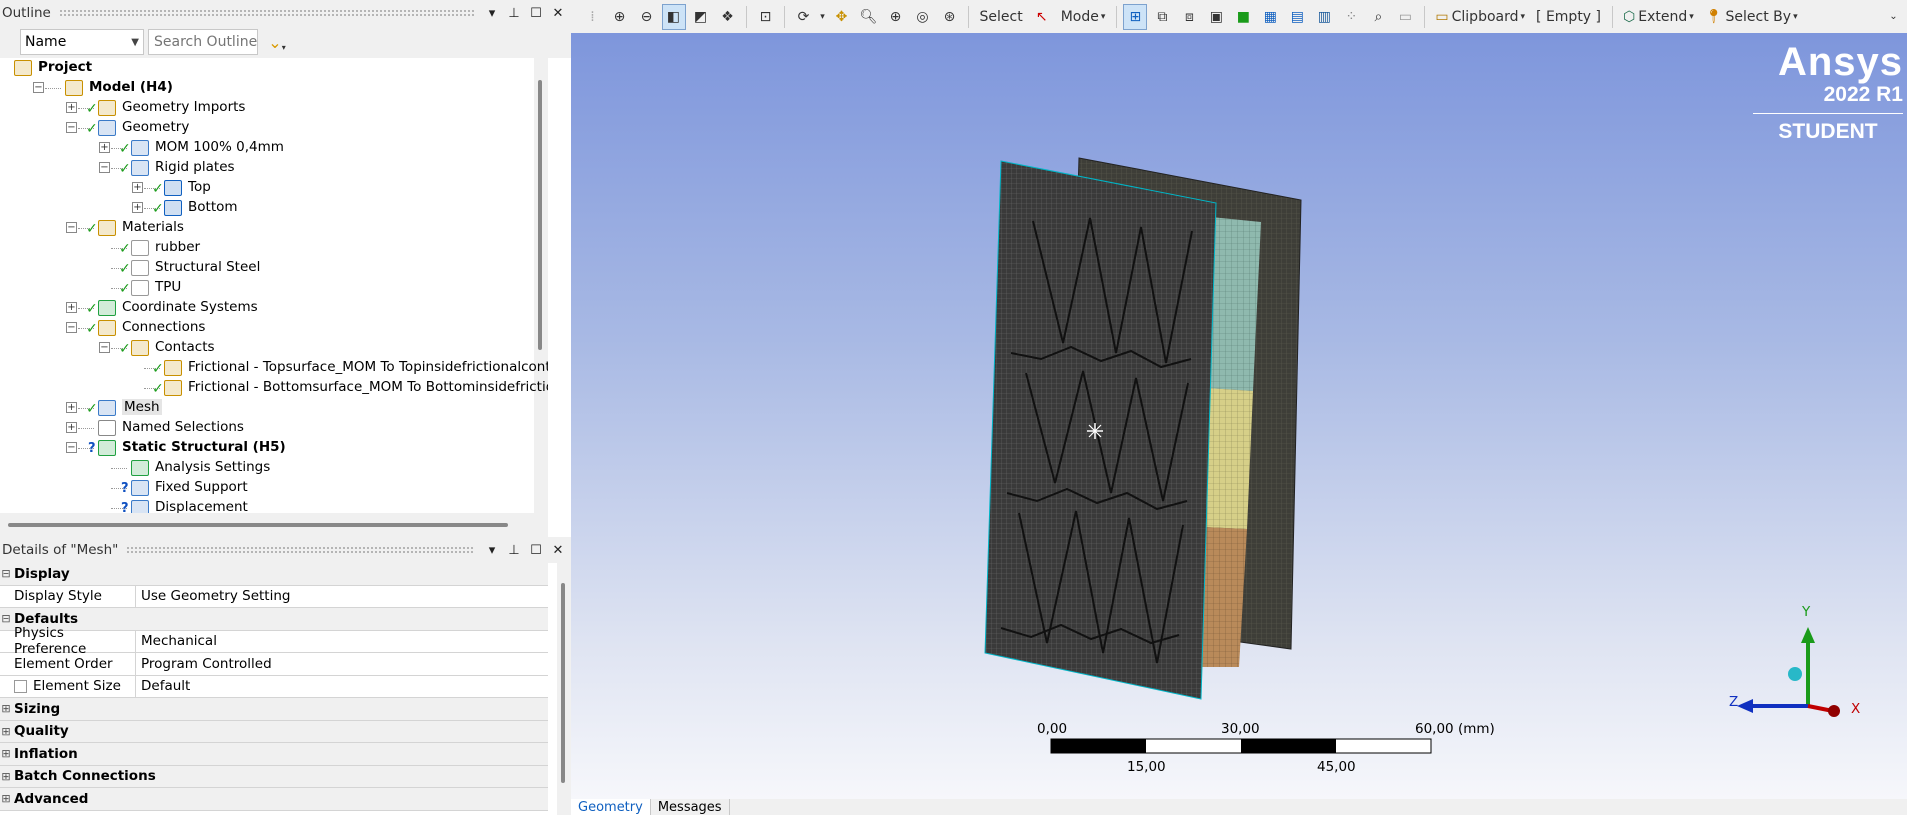  What do you see at coordinates (300, 550) in the screenshot?
I see `details-grip` at bounding box center [300, 550].